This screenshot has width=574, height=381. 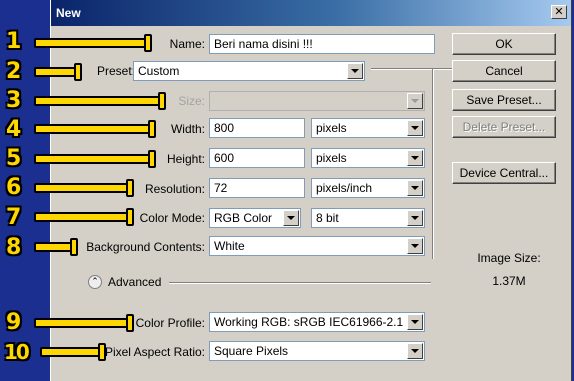 I want to click on annotation-number: 2, so click(x=14, y=71).